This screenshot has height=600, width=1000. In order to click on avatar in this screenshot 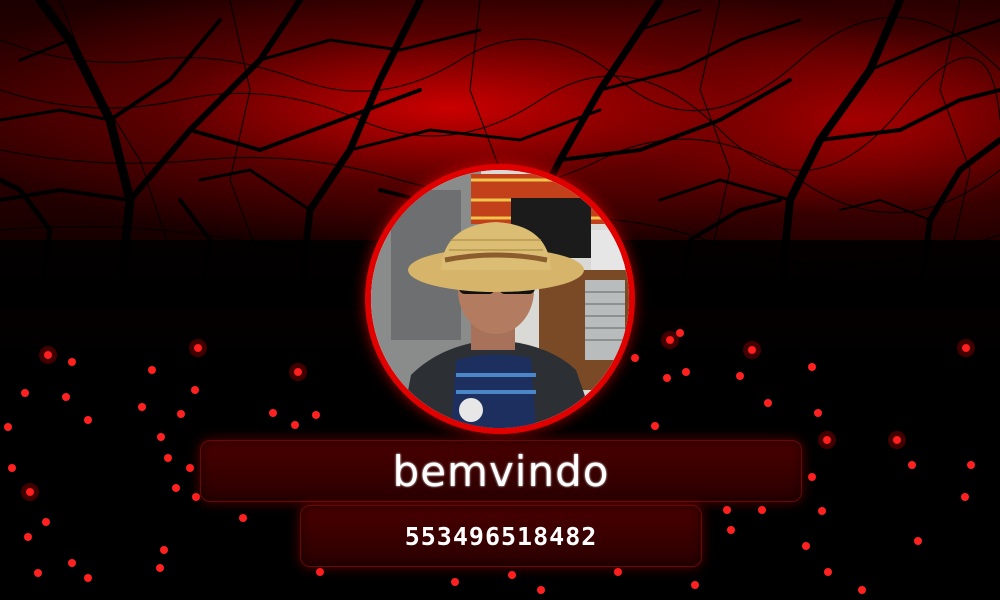, I will do `click(500, 299)`.